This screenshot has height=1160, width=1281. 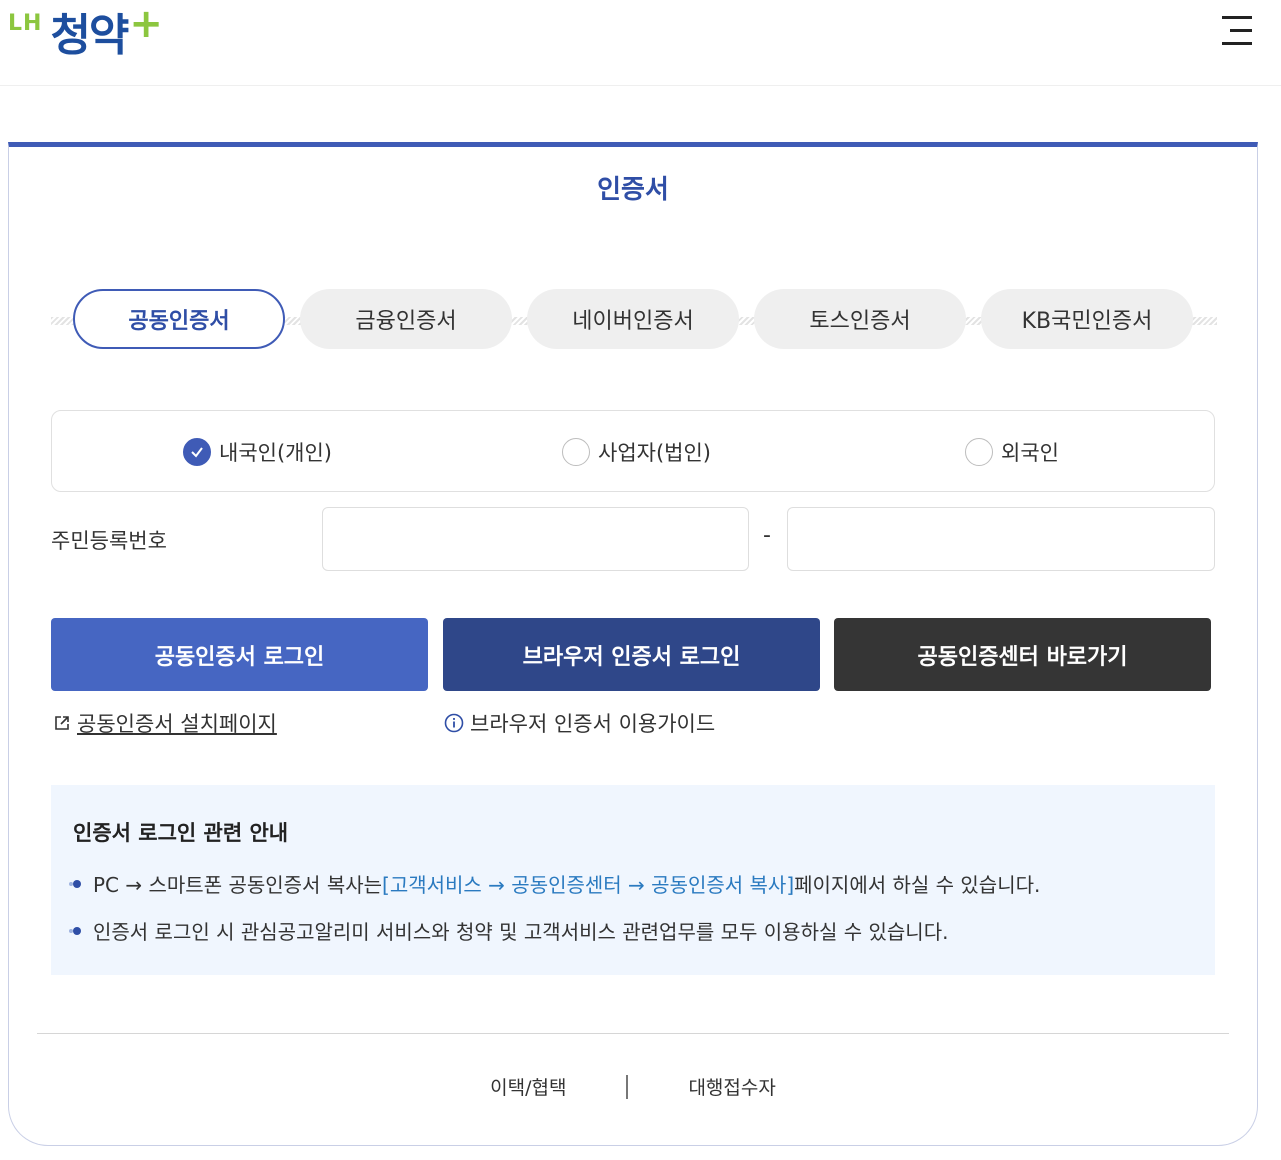 I want to click on footer-link-agent: 대행접수자, so click(x=731, y=1086).